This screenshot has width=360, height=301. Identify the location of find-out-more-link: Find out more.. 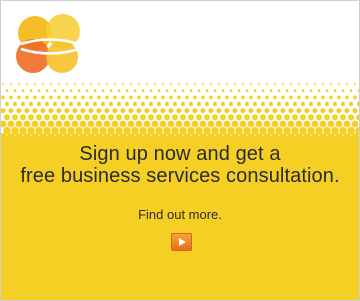
(180, 215).